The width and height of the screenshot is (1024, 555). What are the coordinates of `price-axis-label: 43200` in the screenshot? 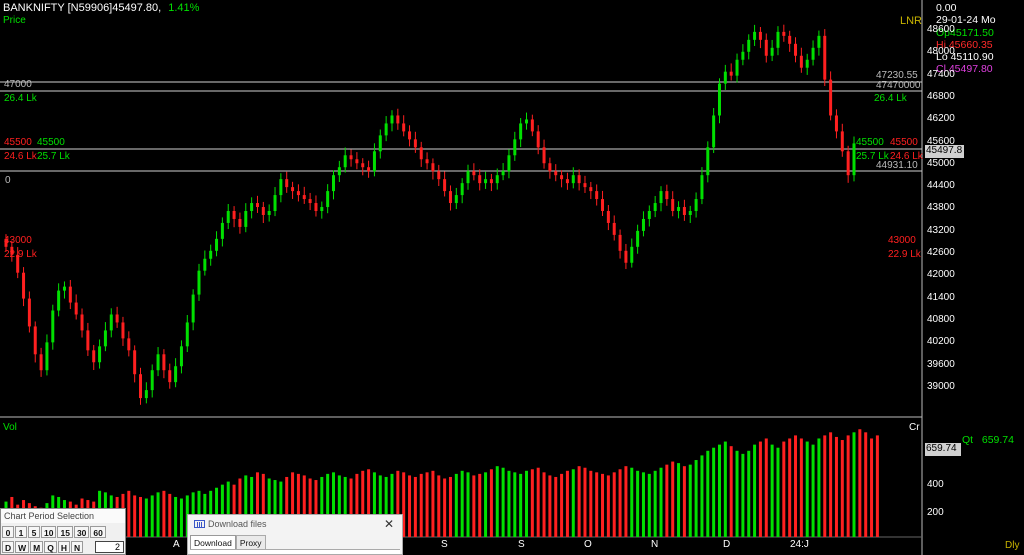 It's located at (941, 230).